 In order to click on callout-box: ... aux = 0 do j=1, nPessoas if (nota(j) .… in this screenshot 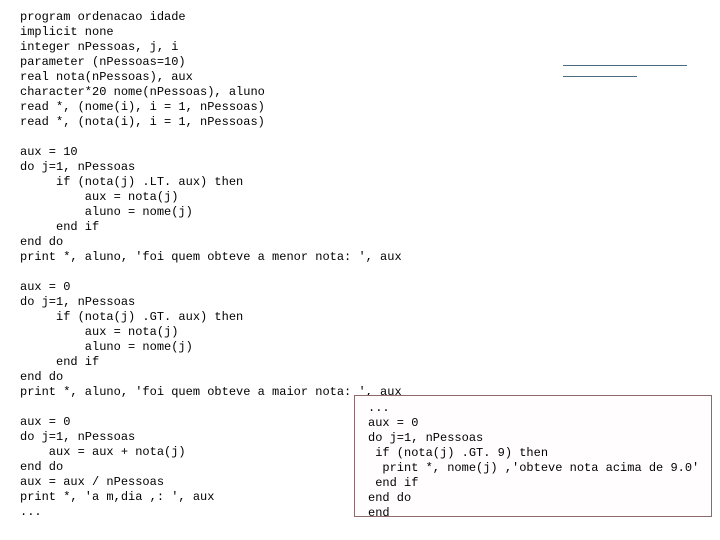, I will do `click(533, 457)`.